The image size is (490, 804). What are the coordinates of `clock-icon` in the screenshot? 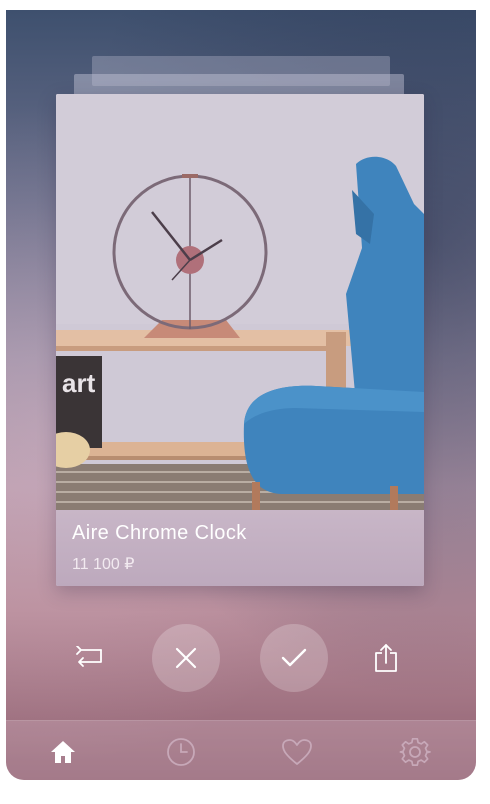 It's located at (181, 752).